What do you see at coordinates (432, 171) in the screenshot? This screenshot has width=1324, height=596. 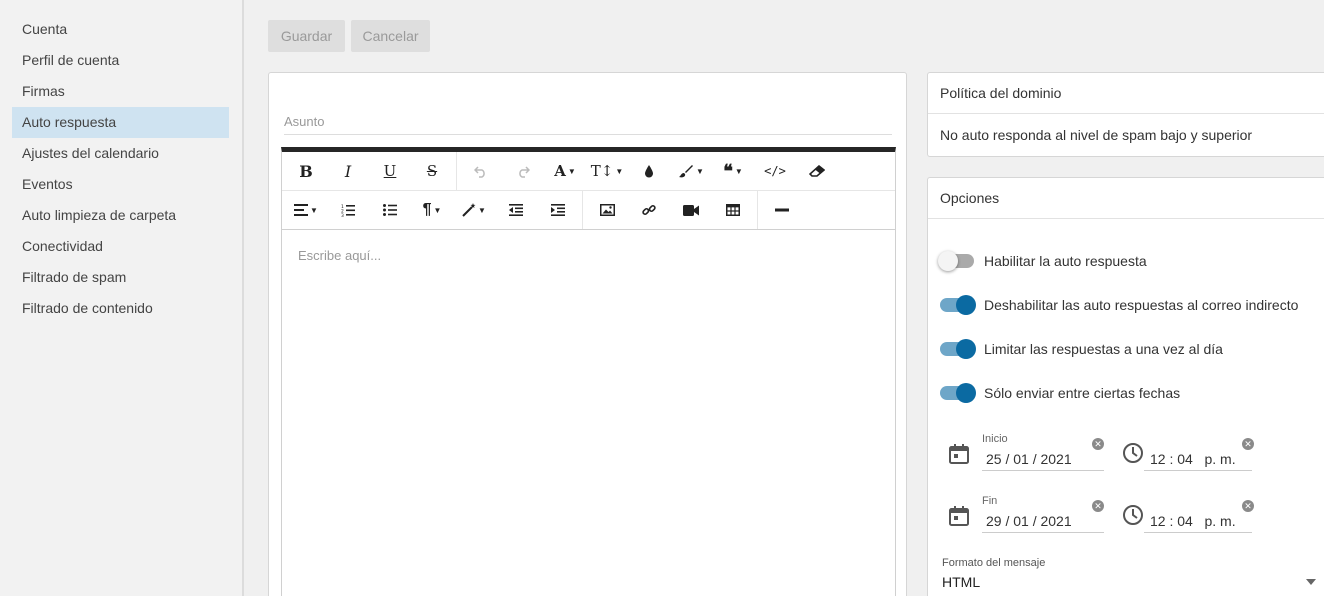 I see `strikethrough-icon: S` at bounding box center [432, 171].